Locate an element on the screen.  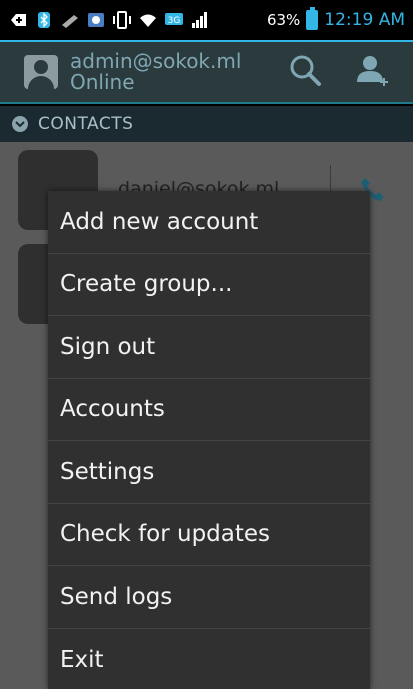
menu-item-label: Add new account is located at coordinates (159, 221).